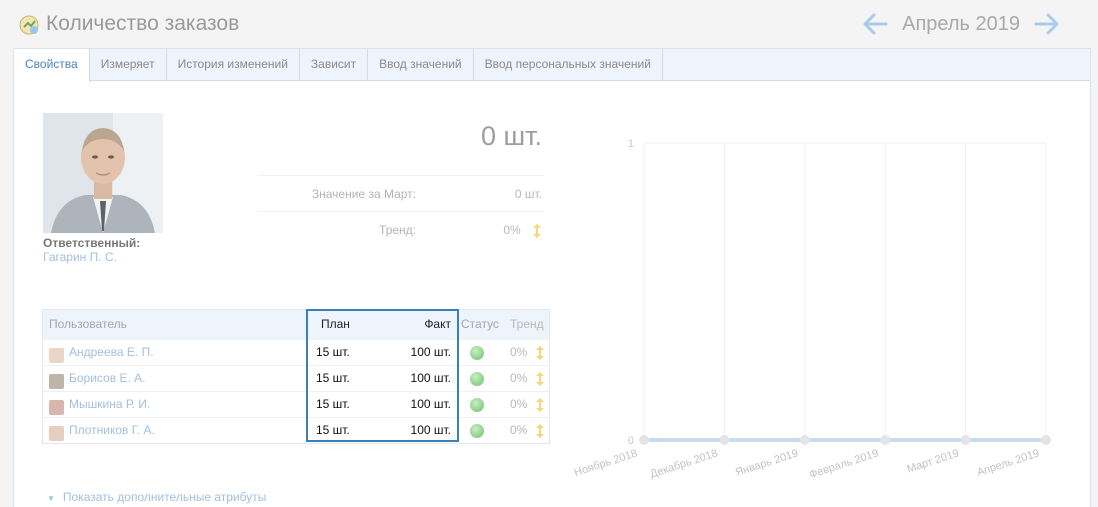  What do you see at coordinates (437, 324) in the screenshot?
I see `col-fact: Факт` at bounding box center [437, 324].